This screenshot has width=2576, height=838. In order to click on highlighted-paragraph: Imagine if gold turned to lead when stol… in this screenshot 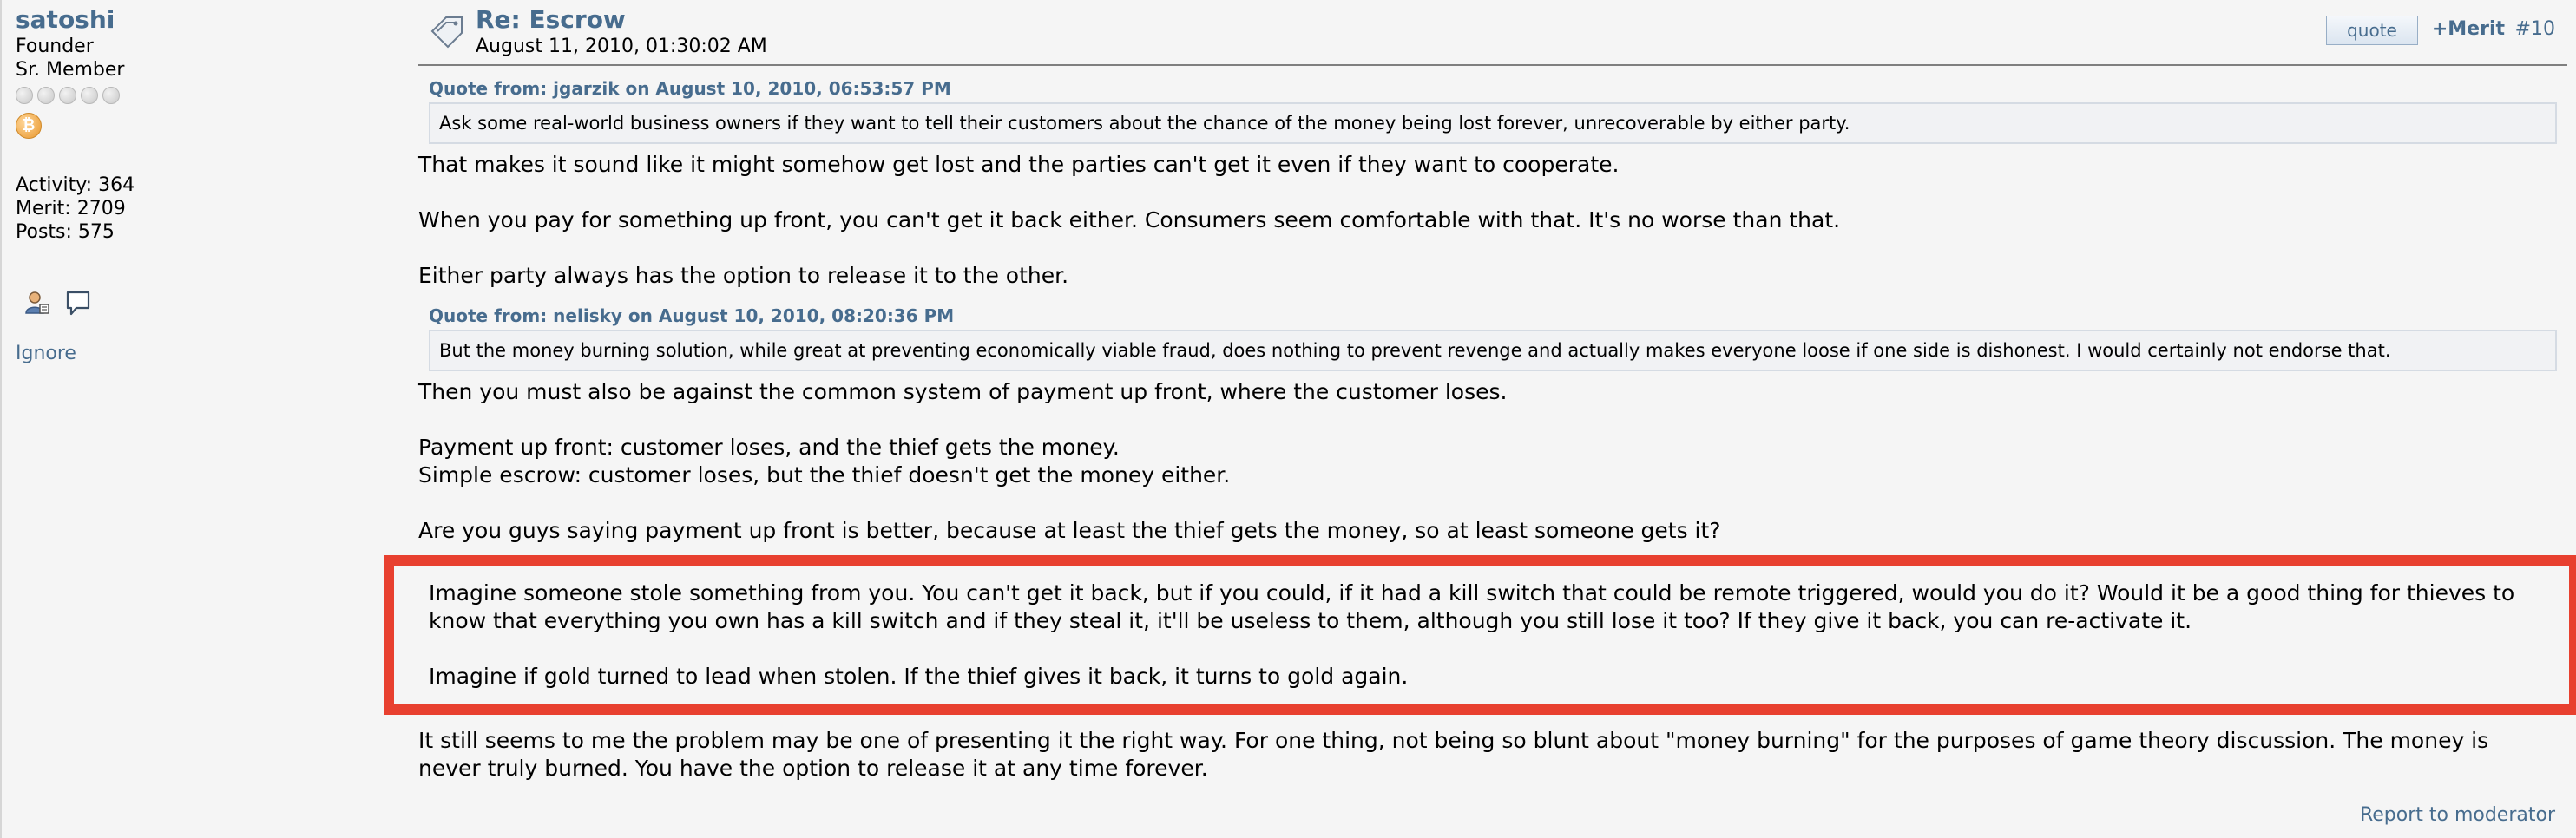, I will do `click(919, 677)`.